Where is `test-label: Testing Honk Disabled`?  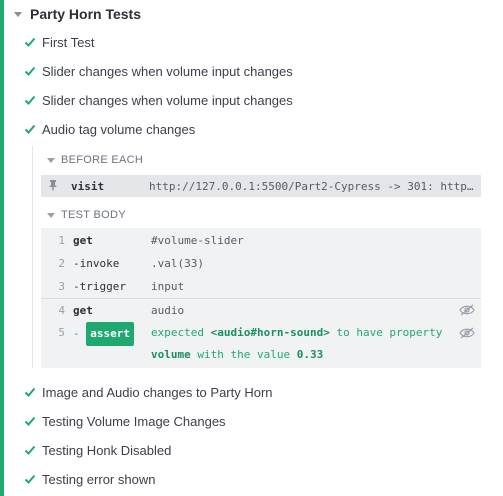 test-label: Testing Honk Disabled is located at coordinates (107, 450).